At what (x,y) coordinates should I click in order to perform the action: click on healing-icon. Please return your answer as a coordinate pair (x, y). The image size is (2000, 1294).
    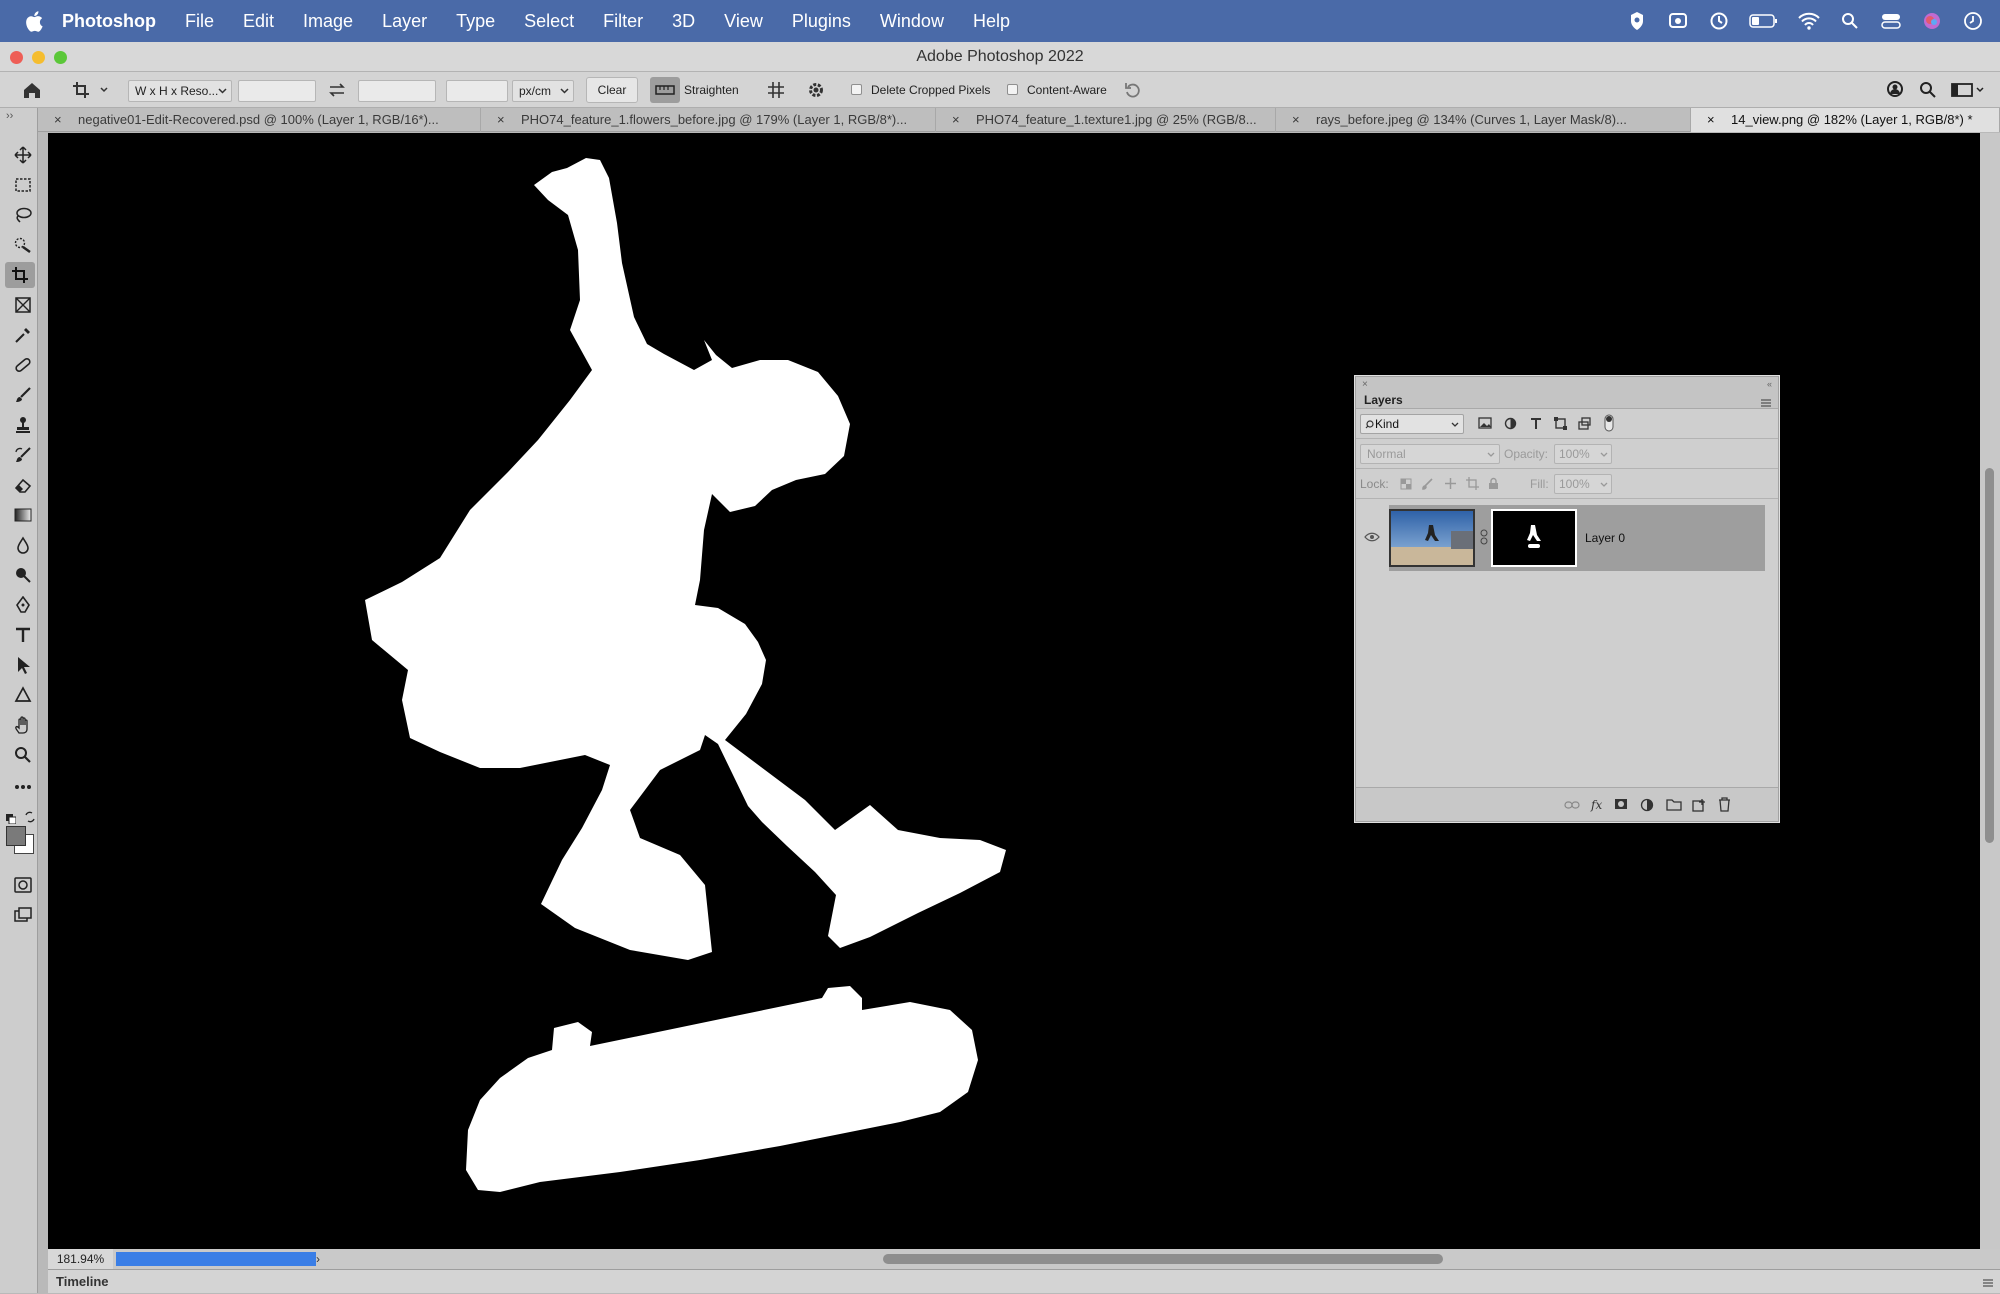
    Looking at the image, I should click on (23, 365).